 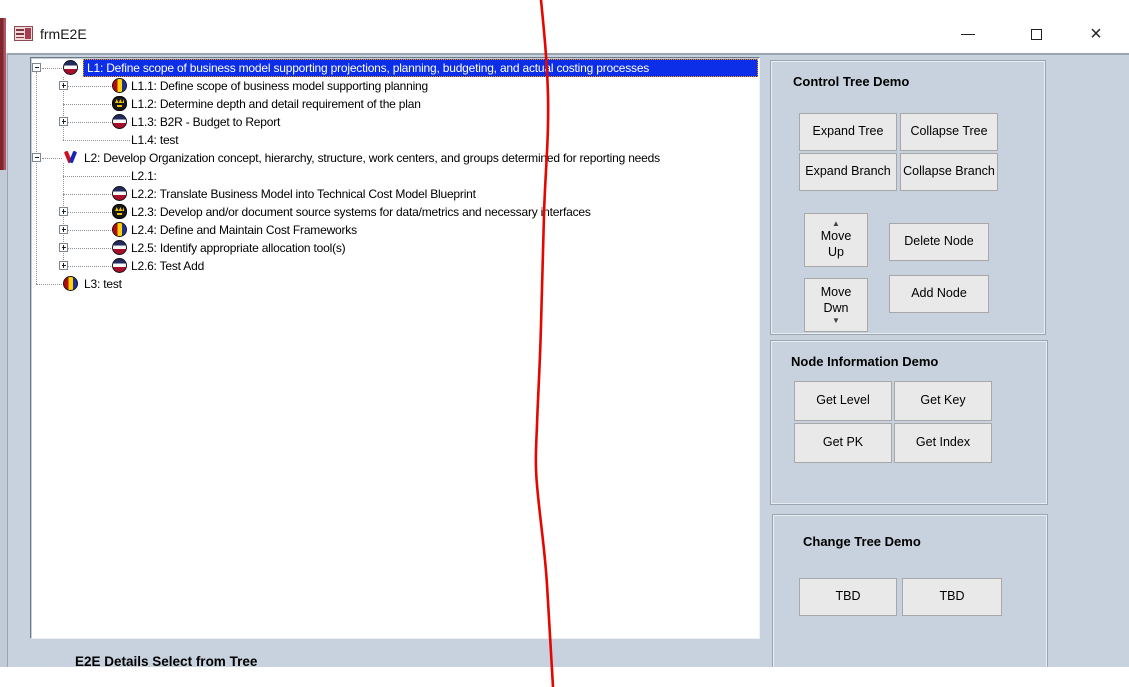 What do you see at coordinates (848, 172) in the screenshot?
I see `expand-branch-button: Expand Branch` at bounding box center [848, 172].